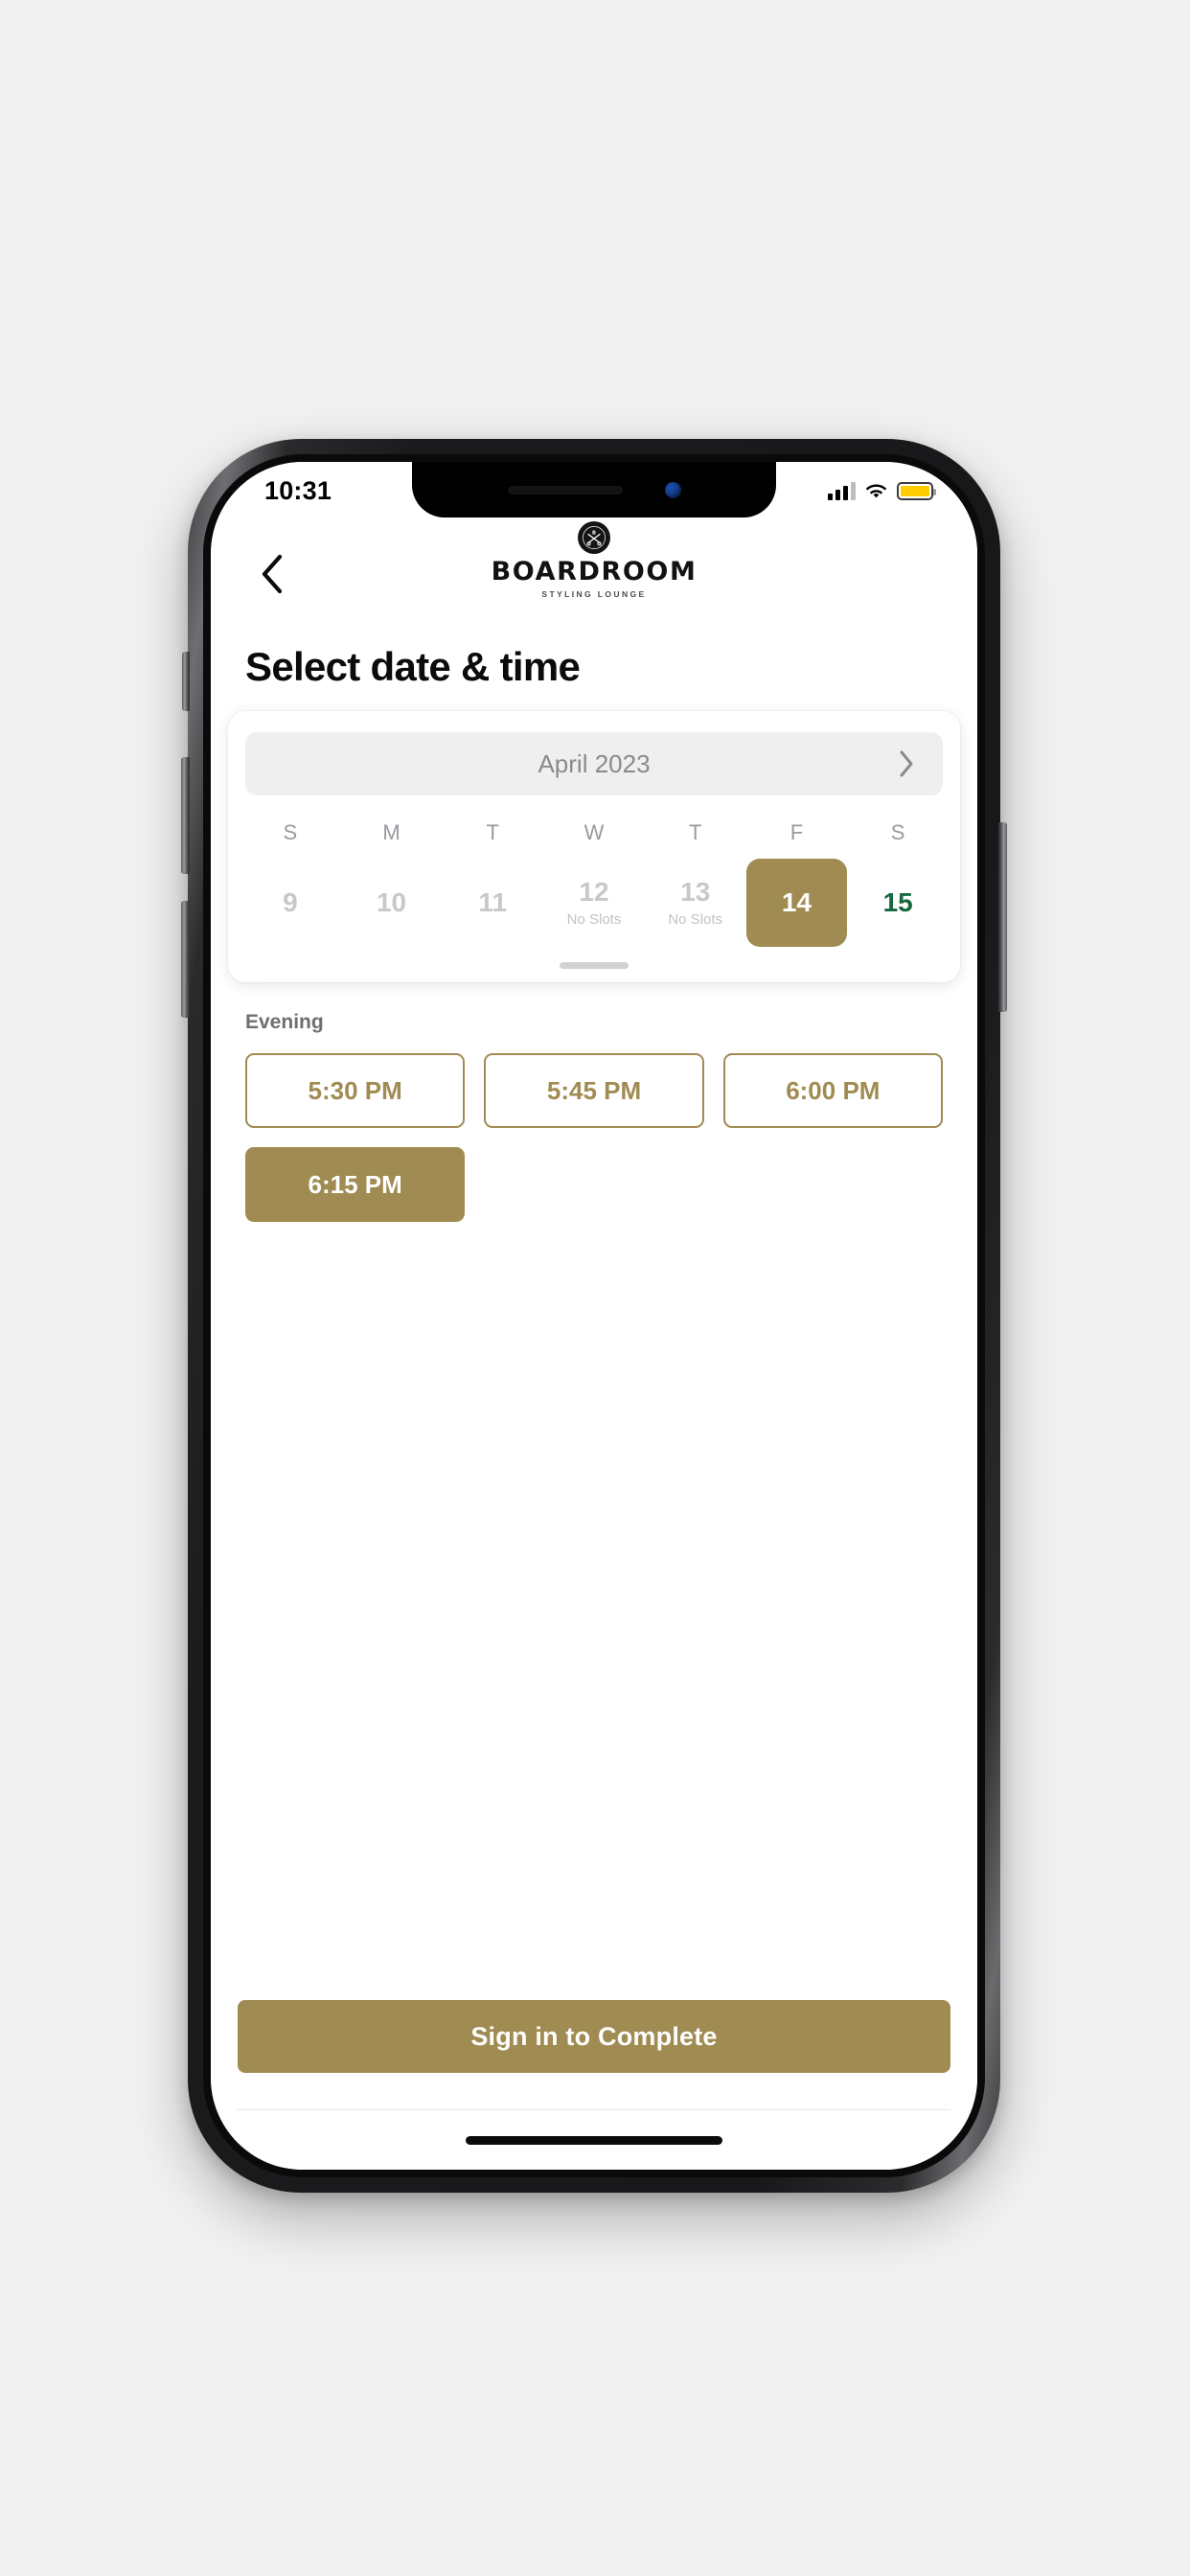 This screenshot has width=1190, height=2576. I want to click on calendar-drag-handle, so click(594, 965).